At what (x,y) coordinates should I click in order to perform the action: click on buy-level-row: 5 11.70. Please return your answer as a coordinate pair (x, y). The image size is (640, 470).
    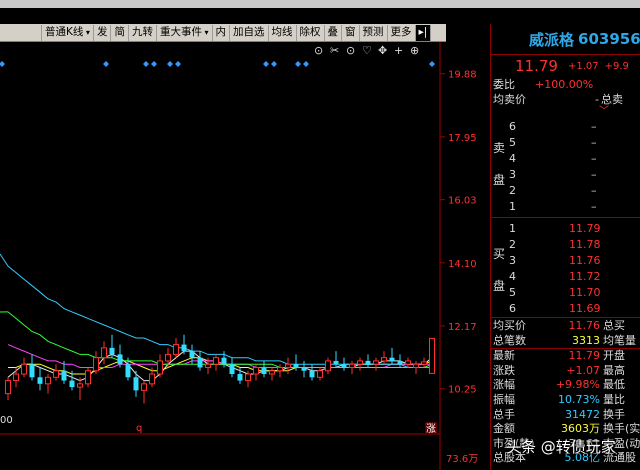
    Looking at the image, I should click on (565, 293).